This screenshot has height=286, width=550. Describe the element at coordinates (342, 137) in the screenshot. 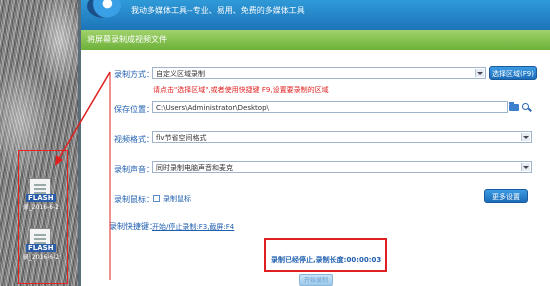

I see `format-select: flv节省空间格式` at that location.